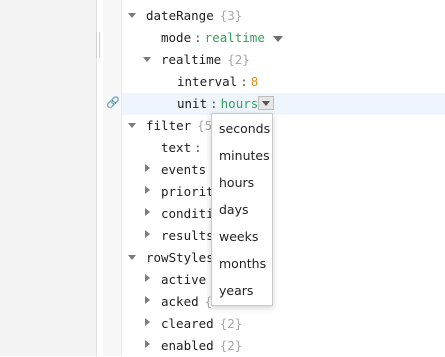 Image resolution: width=445 pixels, height=357 pixels. What do you see at coordinates (231, 15) in the screenshot?
I see `child-count: {3}` at bounding box center [231, 15].